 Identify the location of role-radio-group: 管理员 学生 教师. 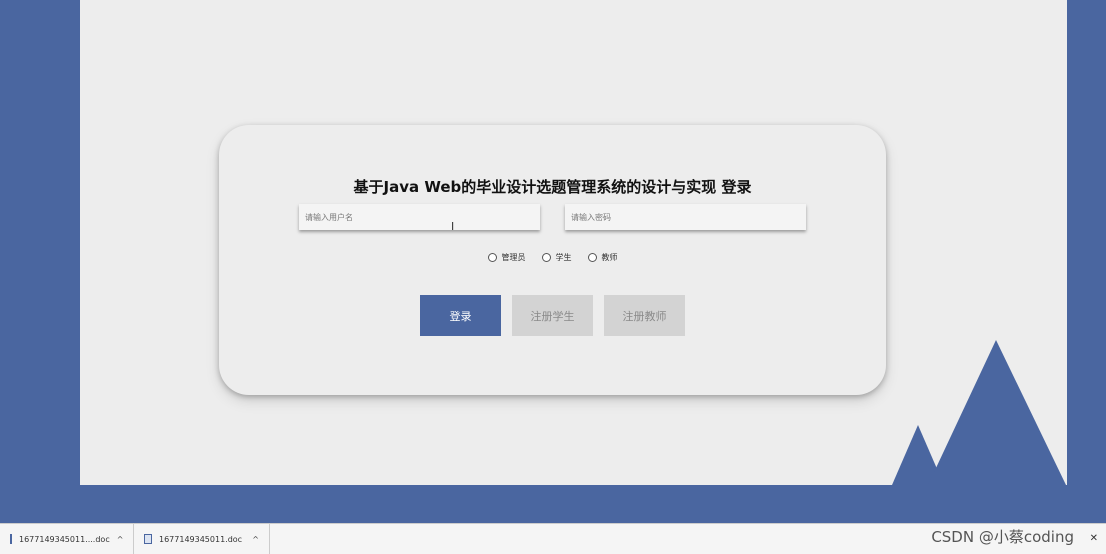
(552, 257).